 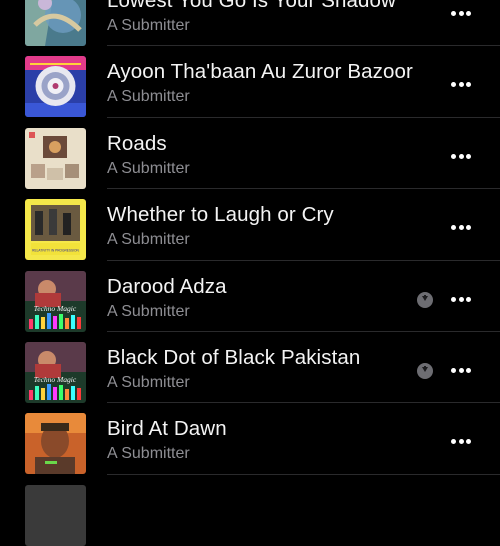 I want to click on collage-art-icon, so click(x=55, y=158).